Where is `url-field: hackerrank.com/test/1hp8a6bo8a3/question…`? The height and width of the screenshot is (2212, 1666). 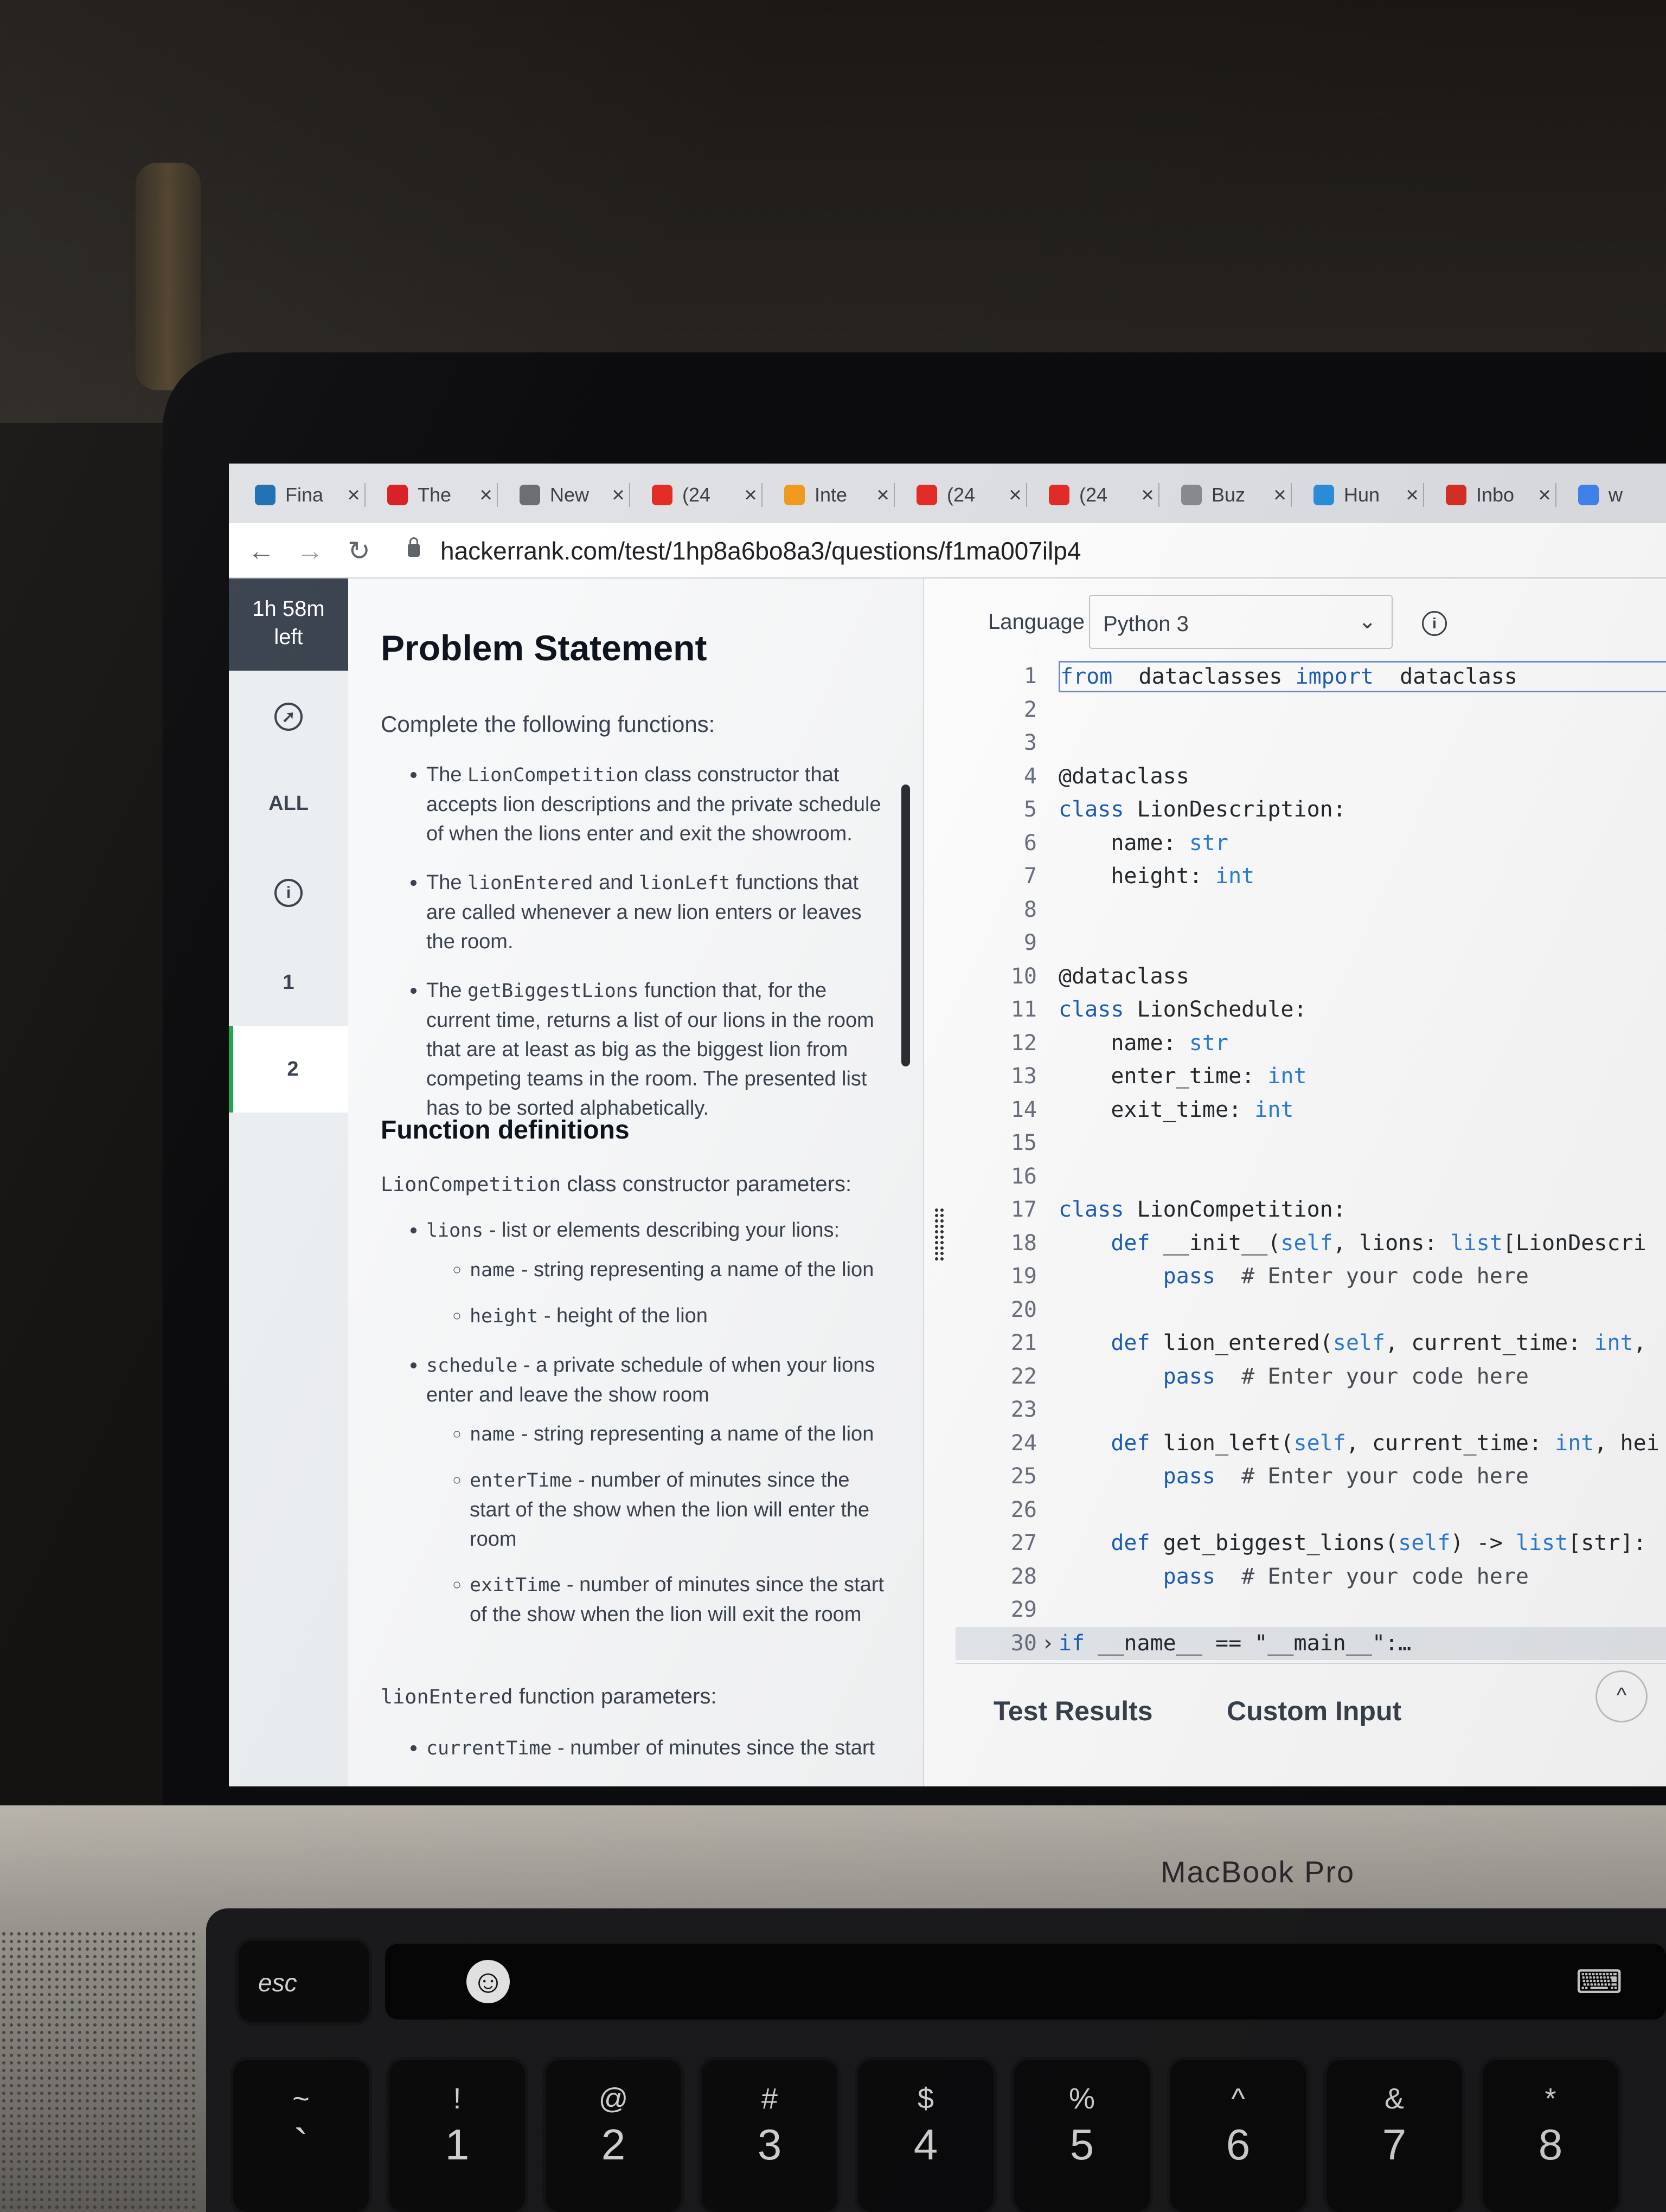
url-field: hackerrank.com/test/1hp8a6bo8a3/question… is located at coordinates (760, 550).